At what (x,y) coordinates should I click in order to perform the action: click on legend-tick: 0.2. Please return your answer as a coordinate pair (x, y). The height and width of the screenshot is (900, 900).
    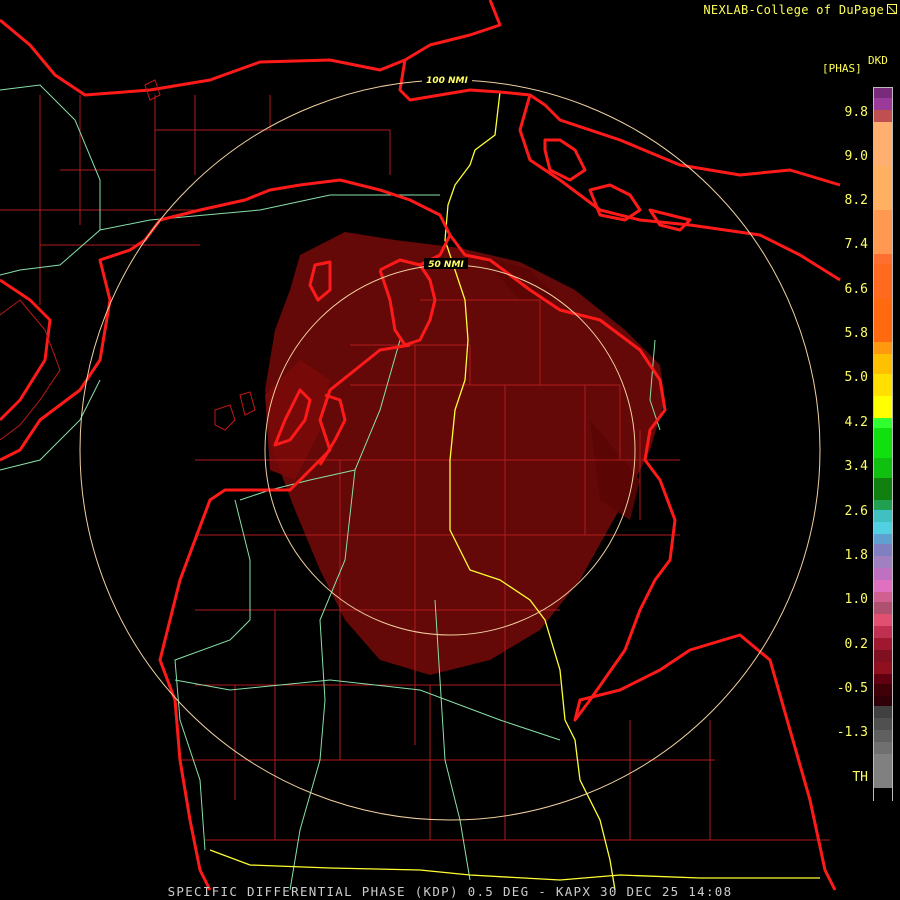
    Looking at the image, I should click on (856, 644).